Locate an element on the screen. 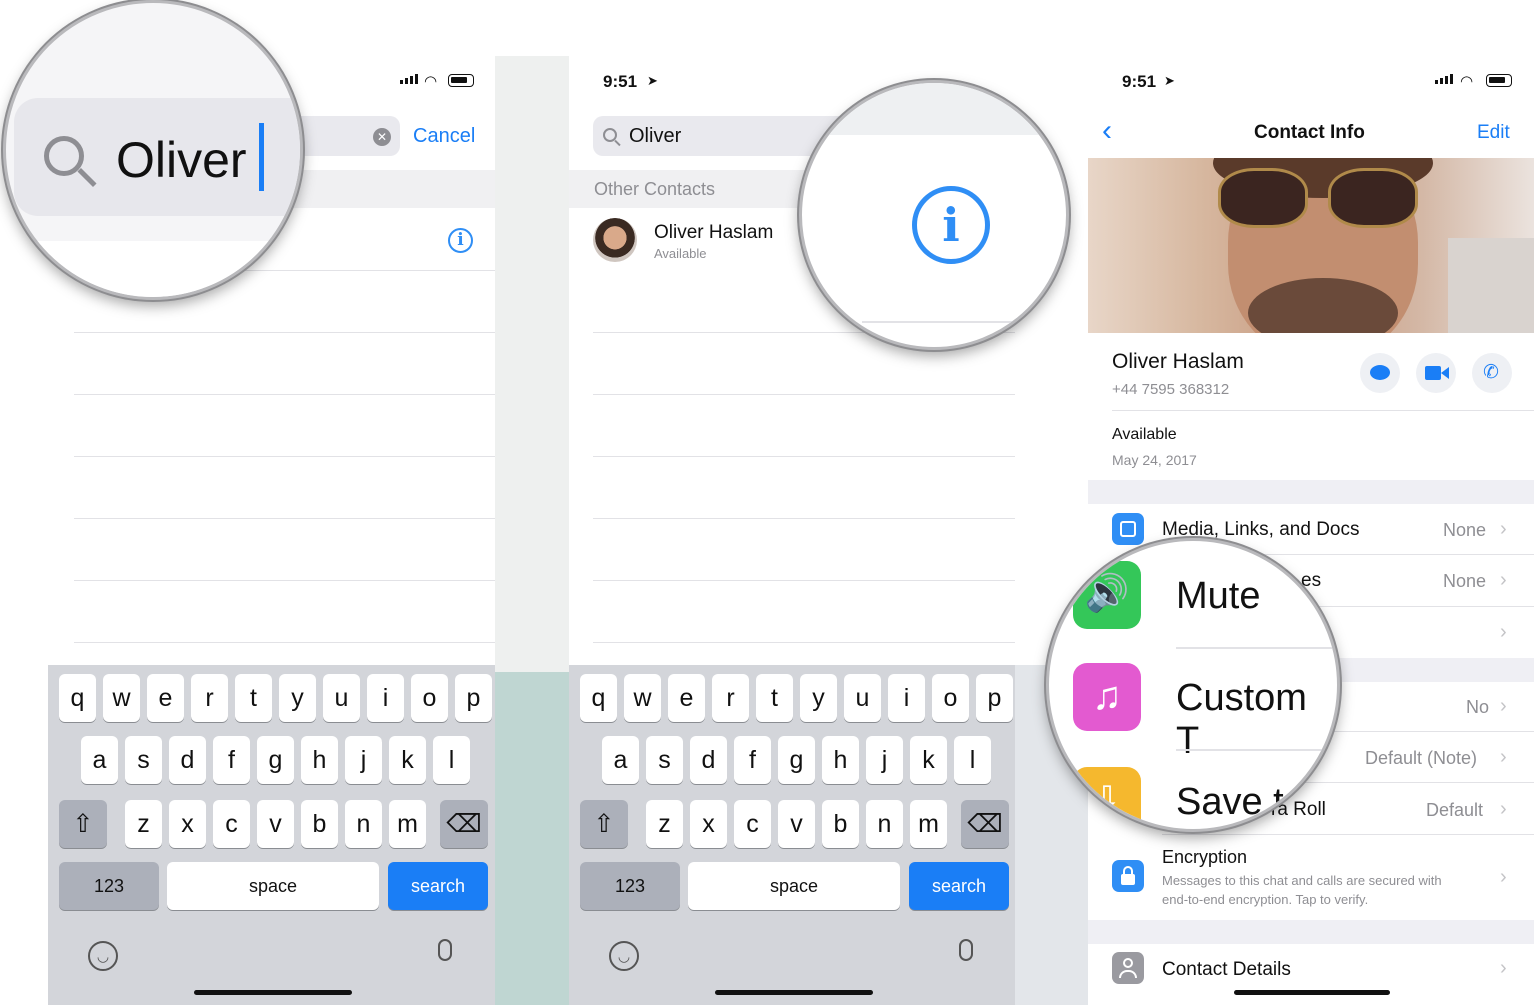 The image size is (1534, 1005). contact-phone: +44 7595 368312 is located at coordinates (1170, 389).